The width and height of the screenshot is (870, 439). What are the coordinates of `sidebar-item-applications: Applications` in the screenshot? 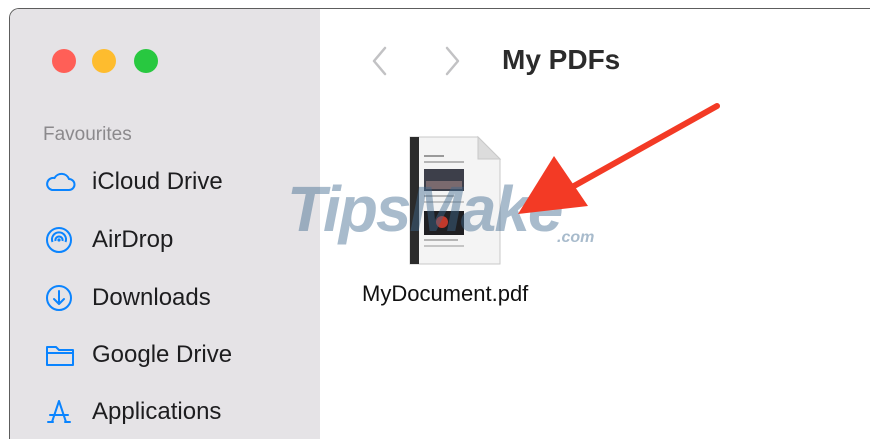 It's located at (132, 412).